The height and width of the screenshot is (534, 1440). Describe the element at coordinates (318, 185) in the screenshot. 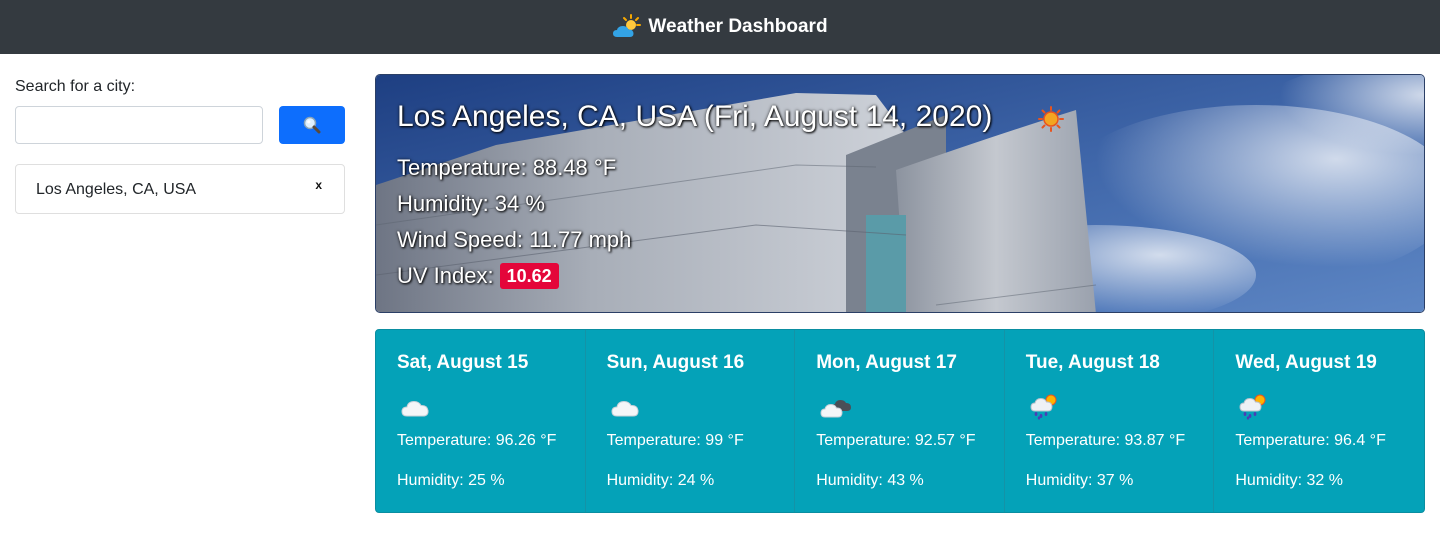

I see `remove-history-button: x` at that location.